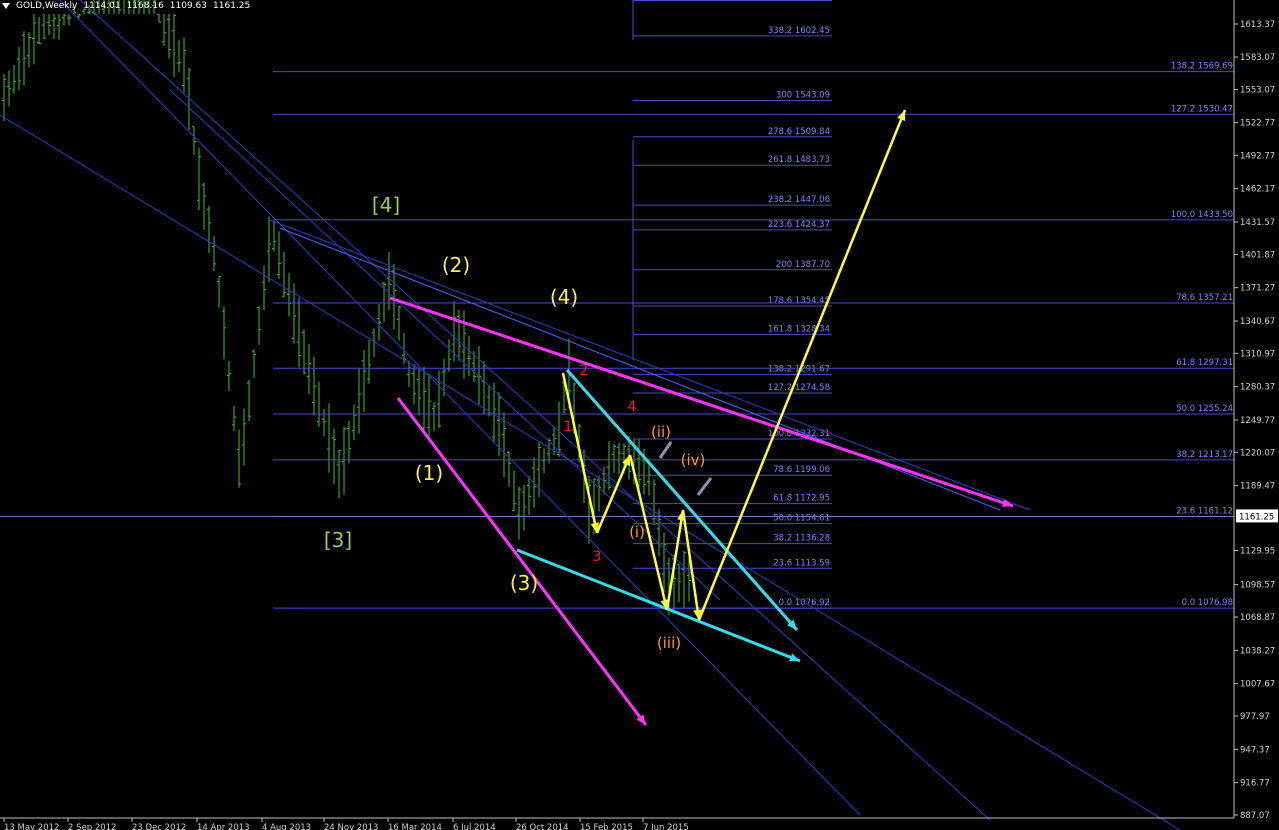 The height and width of the screenshot is (830, 1279). What do you see at coordinates (188, 6) in the screenshot?
I see `low-value: 1109.63` at bounding box center [188, 6].